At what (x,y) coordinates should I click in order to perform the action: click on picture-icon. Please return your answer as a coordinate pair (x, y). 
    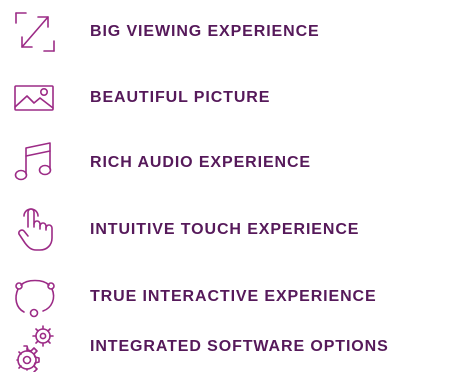
    Looking at the image, I should click on (35, 98).